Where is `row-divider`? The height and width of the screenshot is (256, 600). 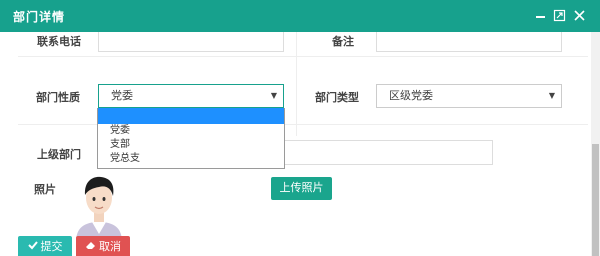 row-divider is located at coordinates (303, 56).